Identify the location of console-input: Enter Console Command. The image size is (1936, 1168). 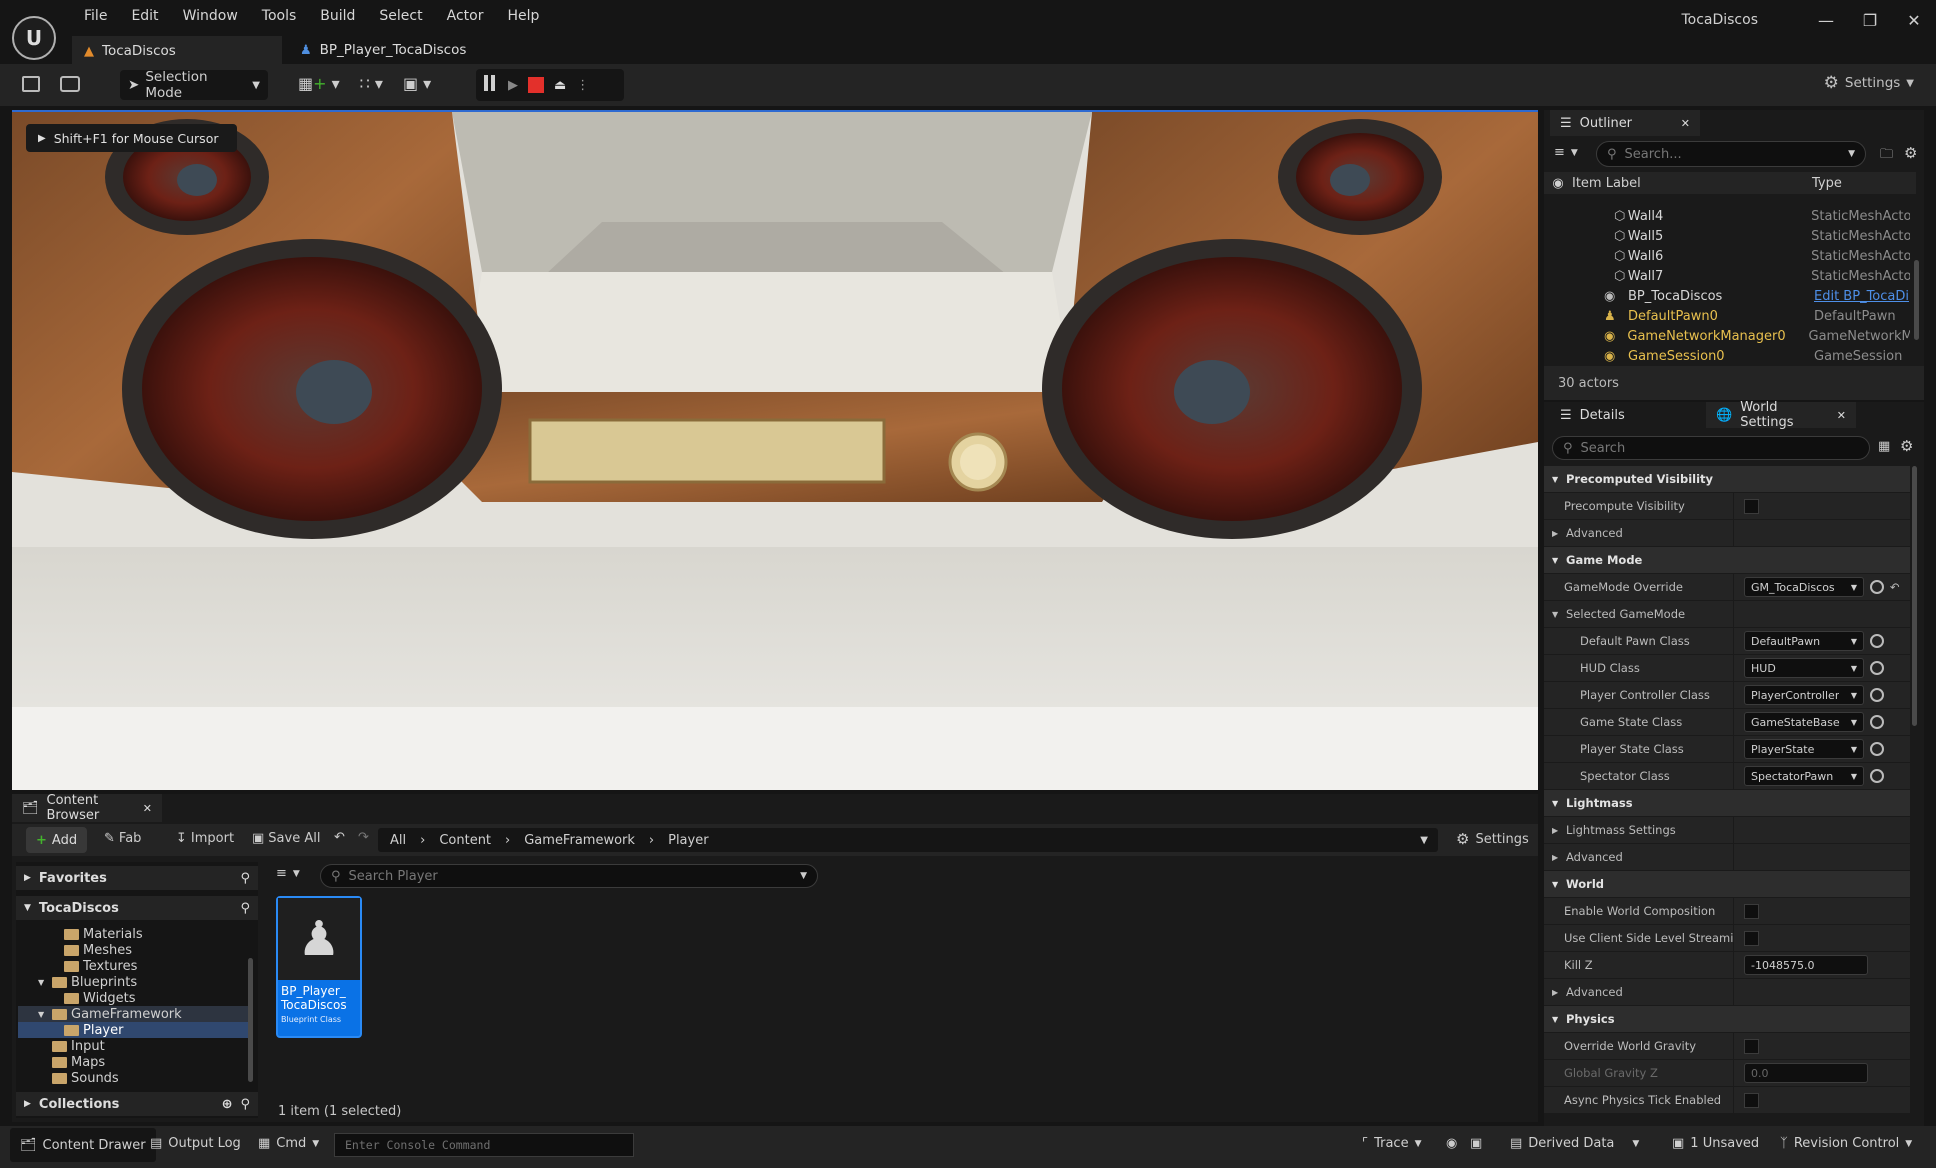
(484, 1145).